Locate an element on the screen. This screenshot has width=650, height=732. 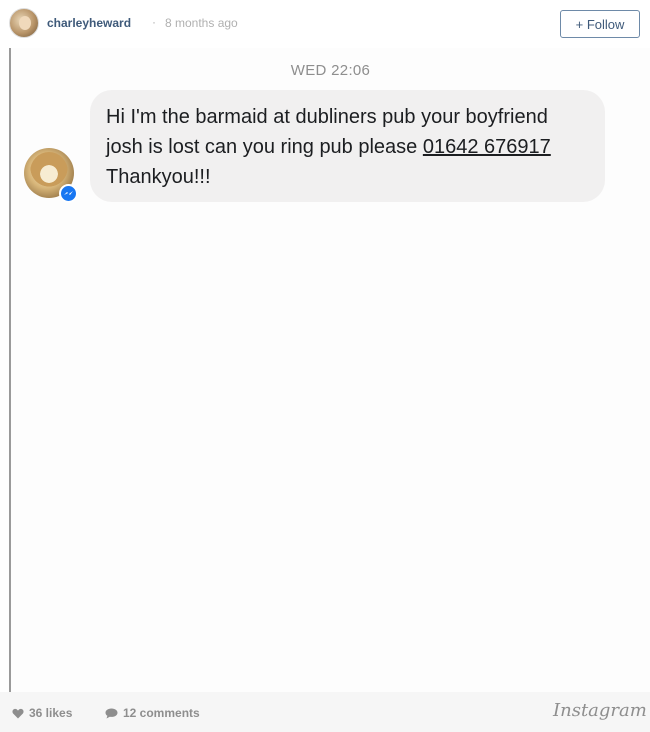
user-avatar is located at coordinates (24, 23).